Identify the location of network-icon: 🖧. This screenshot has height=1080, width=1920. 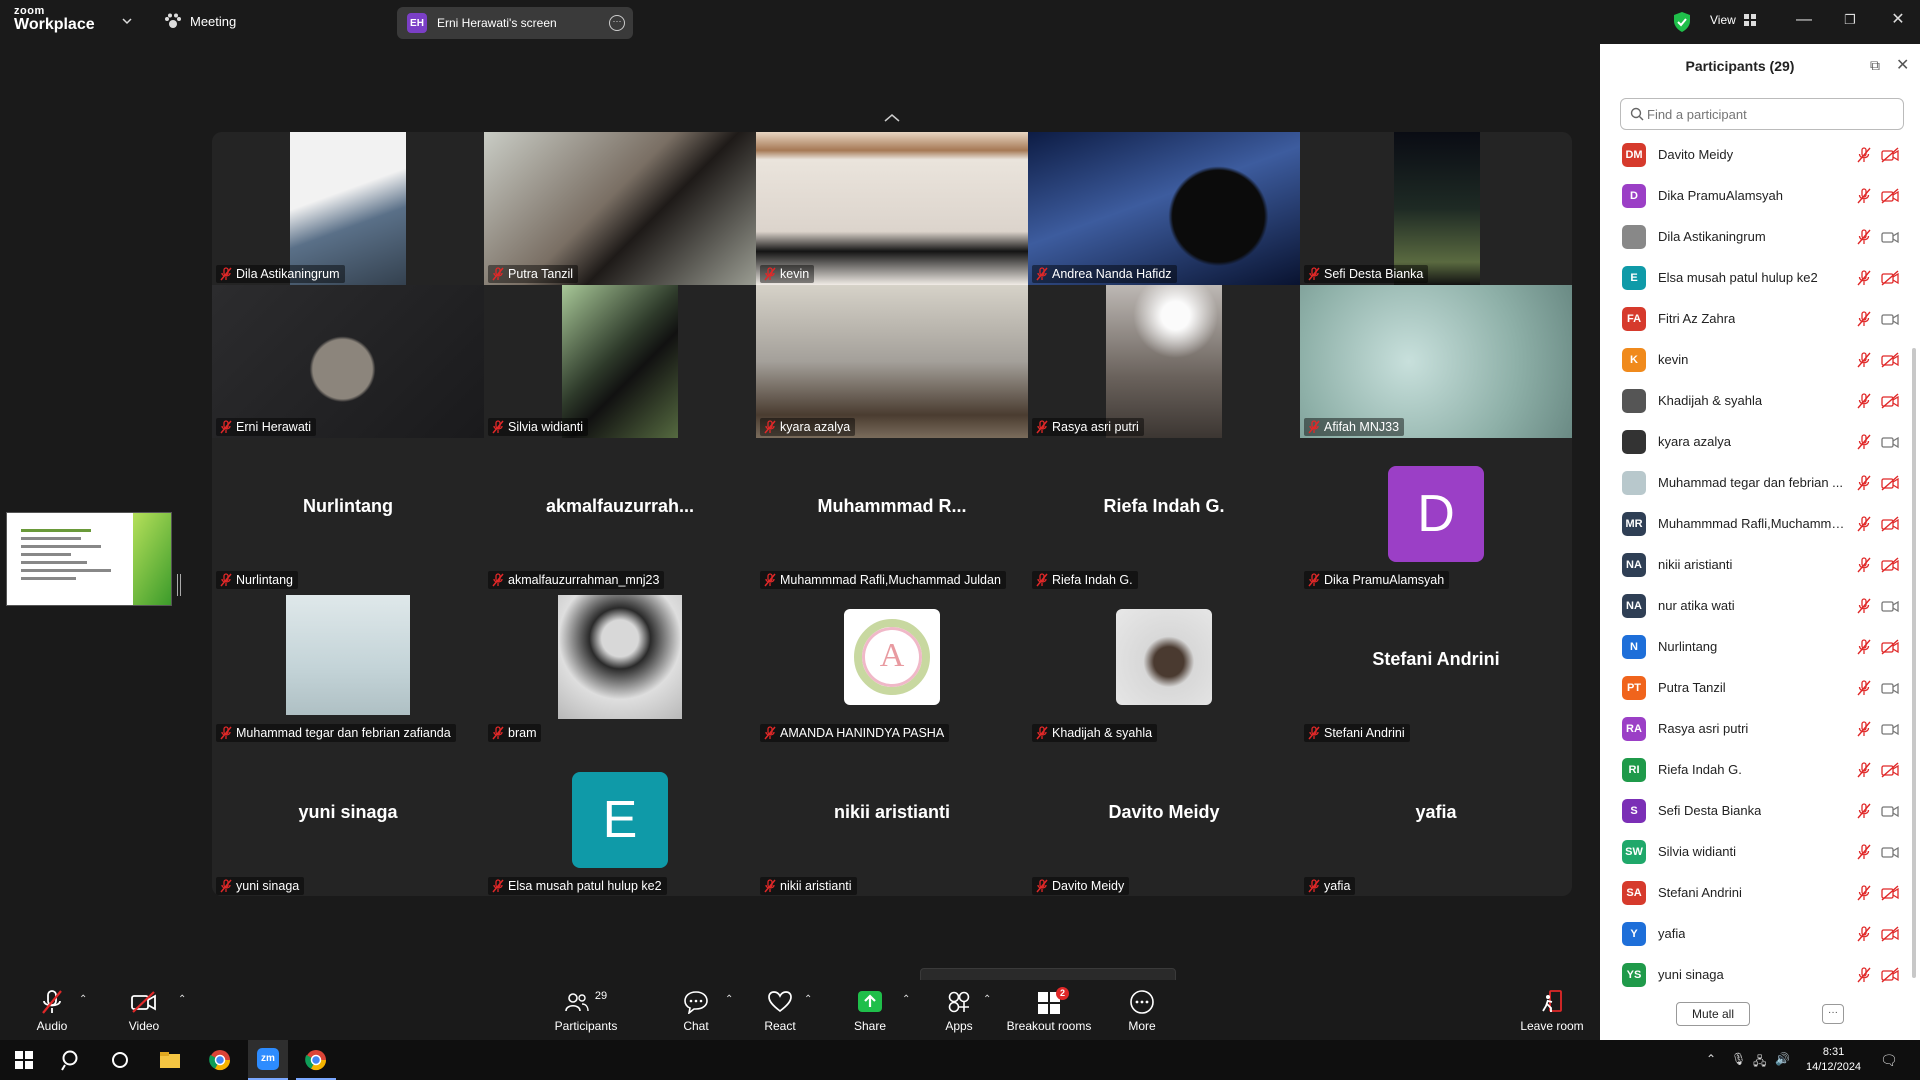
(1759, 1062).